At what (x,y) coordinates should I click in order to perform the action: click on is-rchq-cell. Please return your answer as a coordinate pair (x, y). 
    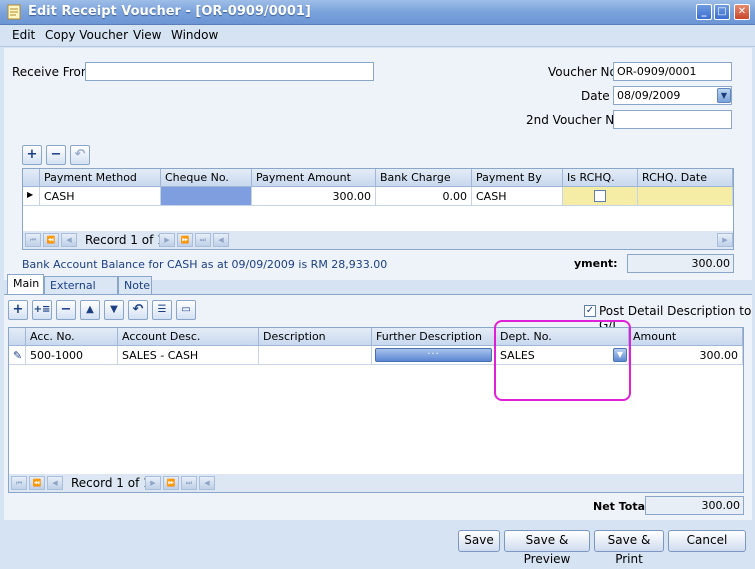
    Looking at the image, I should click on (600, 196).